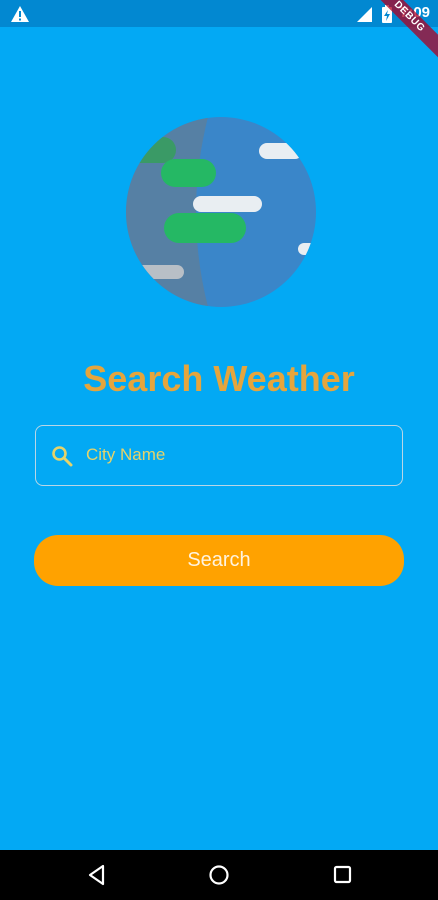 This screenshot has height=900, width=438. I want to click on search-button: Search, so click(219, 560).